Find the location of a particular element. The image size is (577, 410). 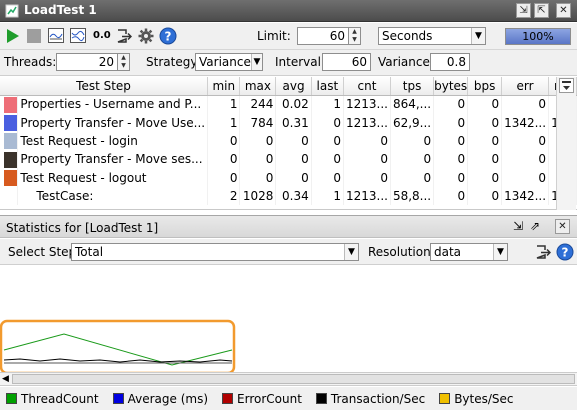

cell-last: 1 is located at coordinates (327, 196).